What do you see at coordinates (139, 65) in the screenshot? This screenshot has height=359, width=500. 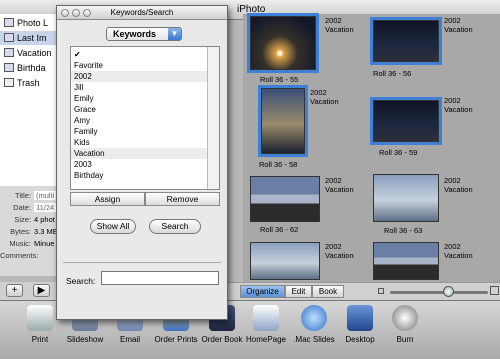 I see `keyword-item: Favorite` at bounding box center [139, 65].